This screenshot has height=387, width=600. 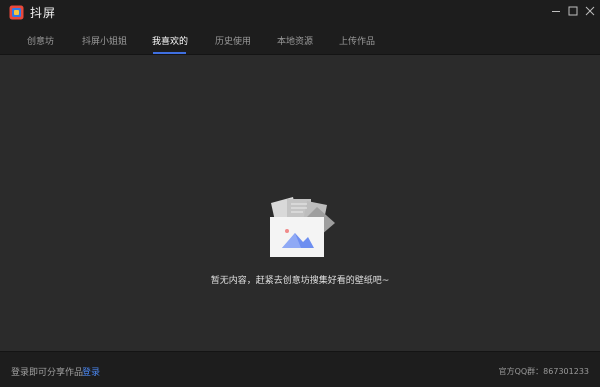 What do you see at coordinates (357, 40) in the screenshot?
I see `tab-upload-works: 上传作品` at bounding box center [357, 40].